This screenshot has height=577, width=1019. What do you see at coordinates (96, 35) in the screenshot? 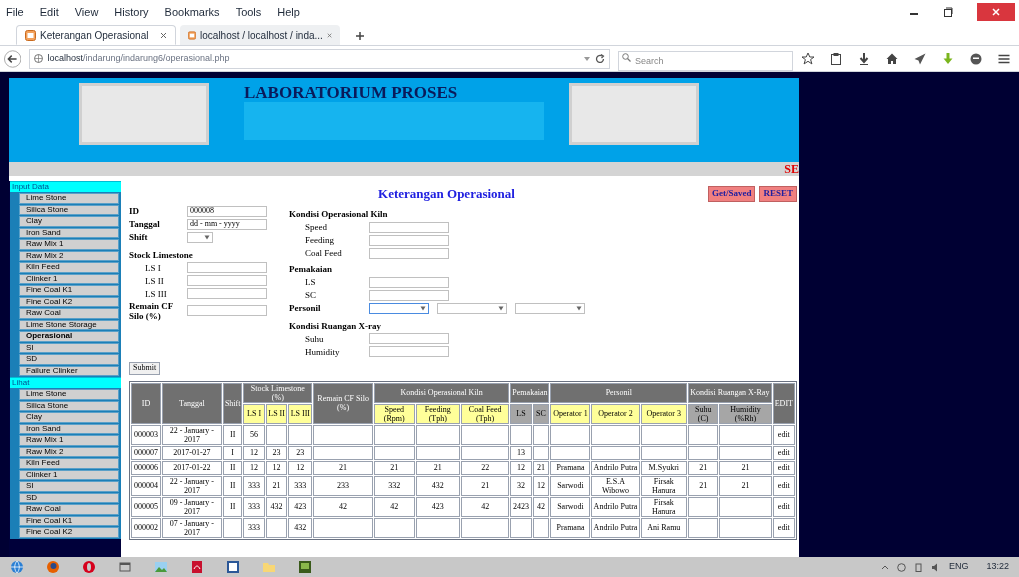
I see `browser-tab: Keterangan Operasional` at bounding box center [96, 35].